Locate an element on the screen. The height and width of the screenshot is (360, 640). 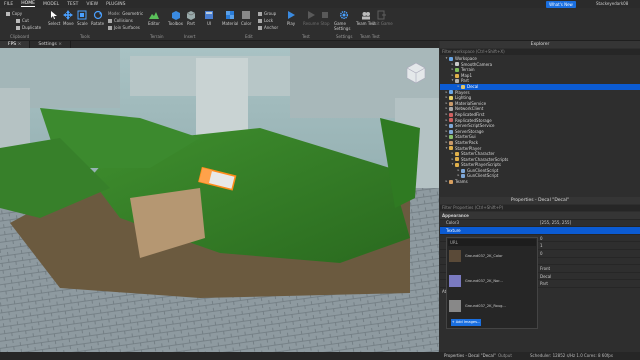
stop-icon is located at coordinates (325, 15).